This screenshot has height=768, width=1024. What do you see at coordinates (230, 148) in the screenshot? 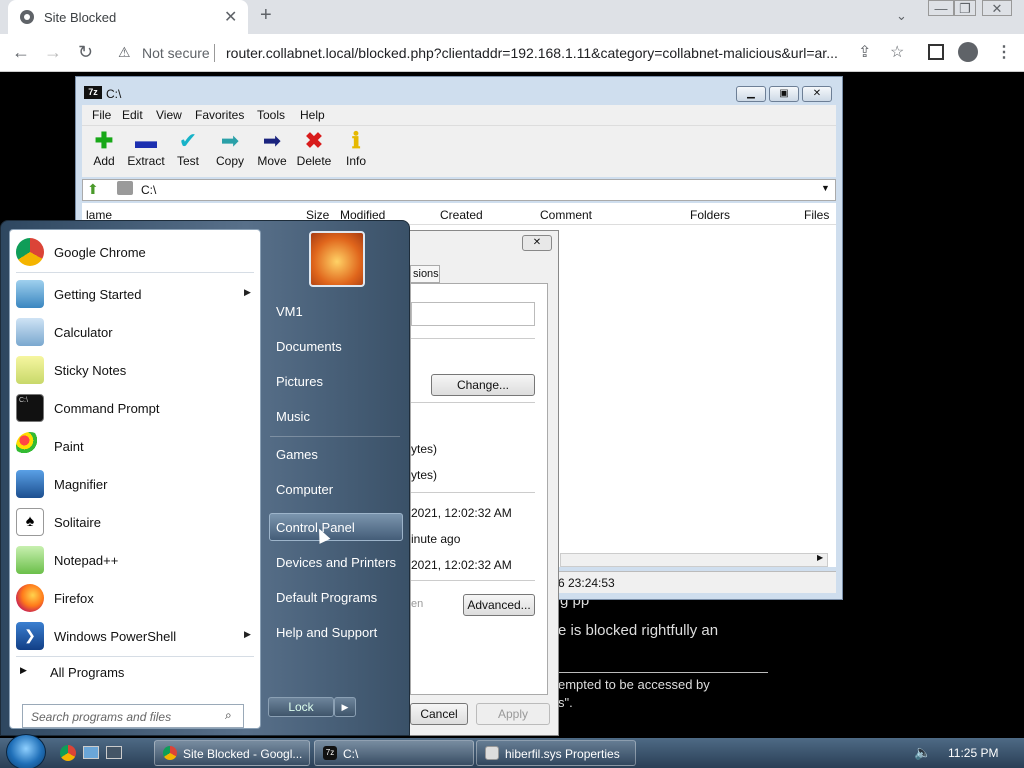
I see `copy-button: ➡ Copy` at bounding box center [230, 148].